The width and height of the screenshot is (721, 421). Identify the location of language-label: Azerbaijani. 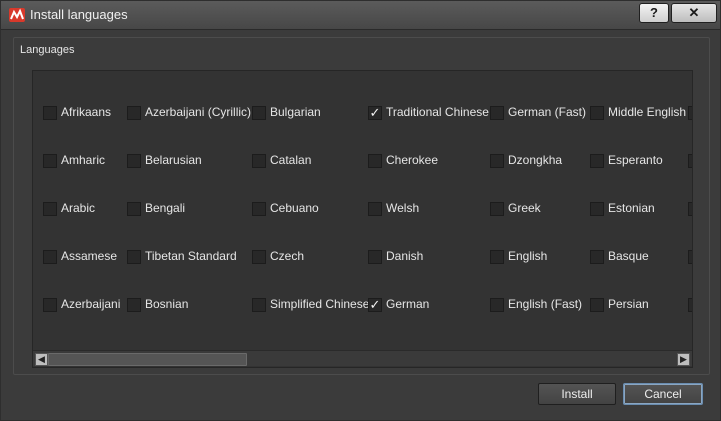
(91, 304).